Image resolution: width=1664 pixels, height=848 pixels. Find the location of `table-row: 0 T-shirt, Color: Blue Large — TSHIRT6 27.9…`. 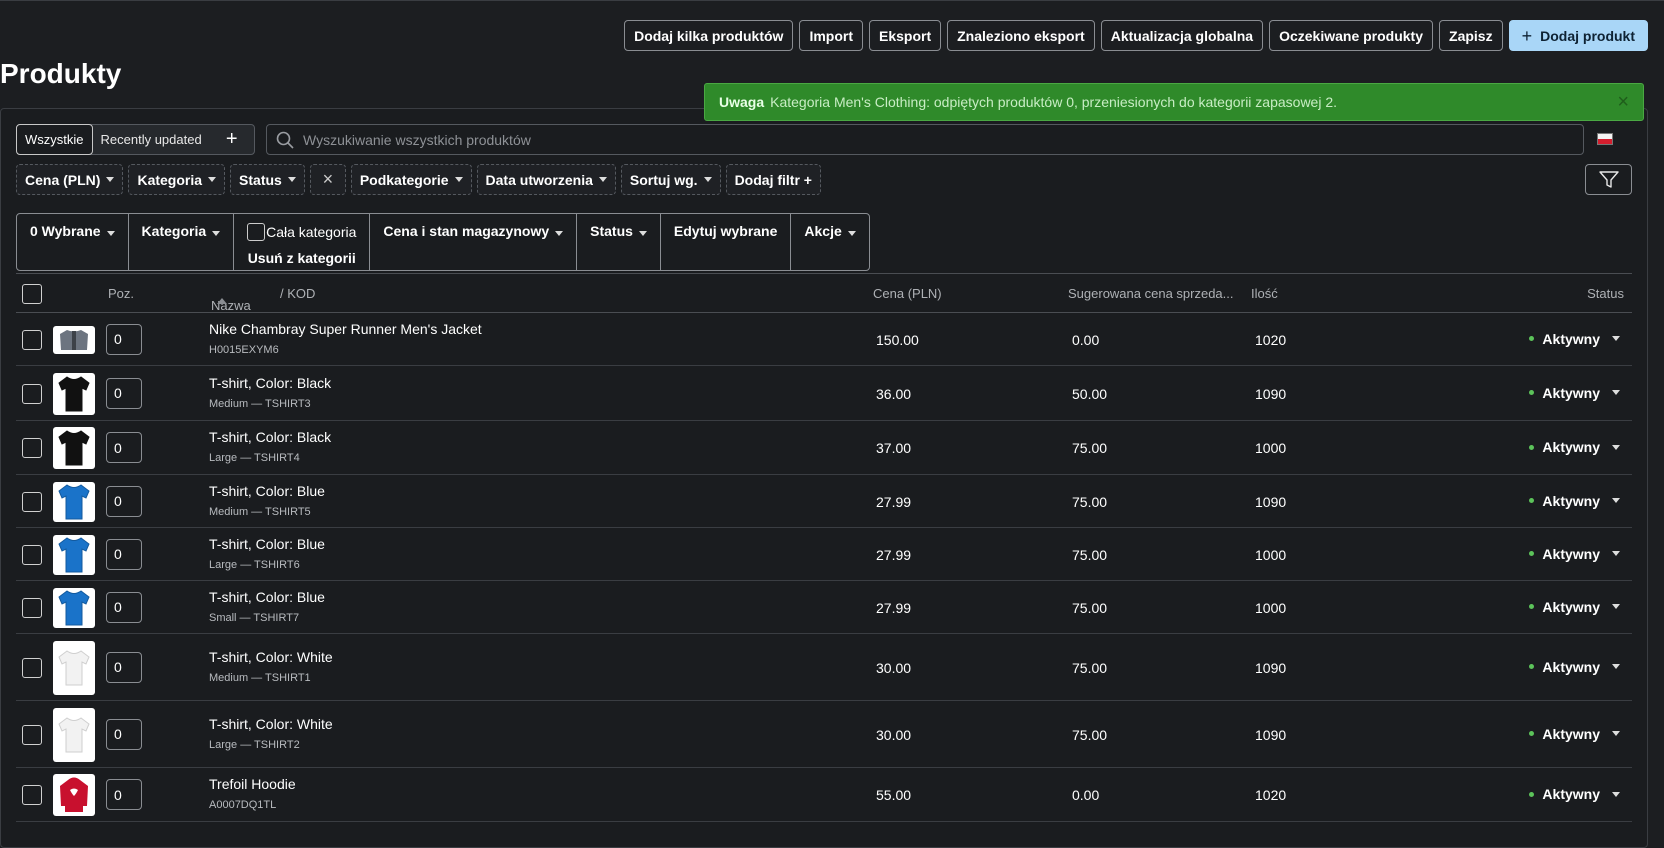

table-row: 0 T-shirt, Color: Blue Large — TSHIRT6 27.9… is located at coordinates (824, 554).